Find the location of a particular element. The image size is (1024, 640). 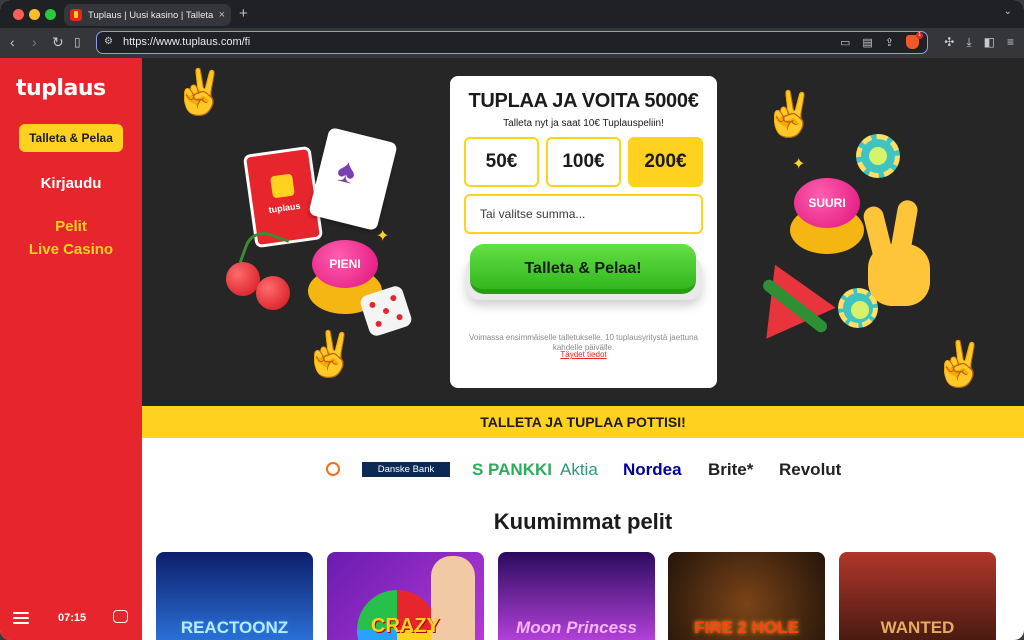

sidebar-deposit-button: Talleta & Pelaa is located at coordinates (71, 138).